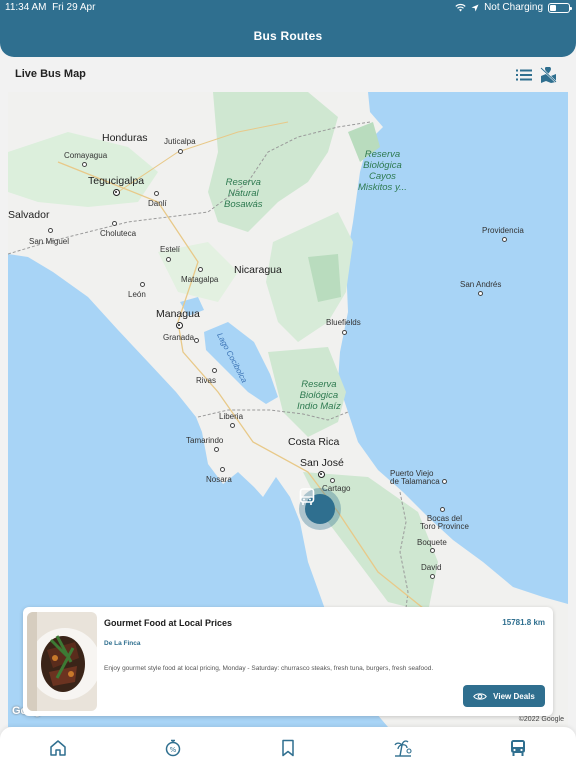  I want to click on map-label-leon: León, so click(137, 294).